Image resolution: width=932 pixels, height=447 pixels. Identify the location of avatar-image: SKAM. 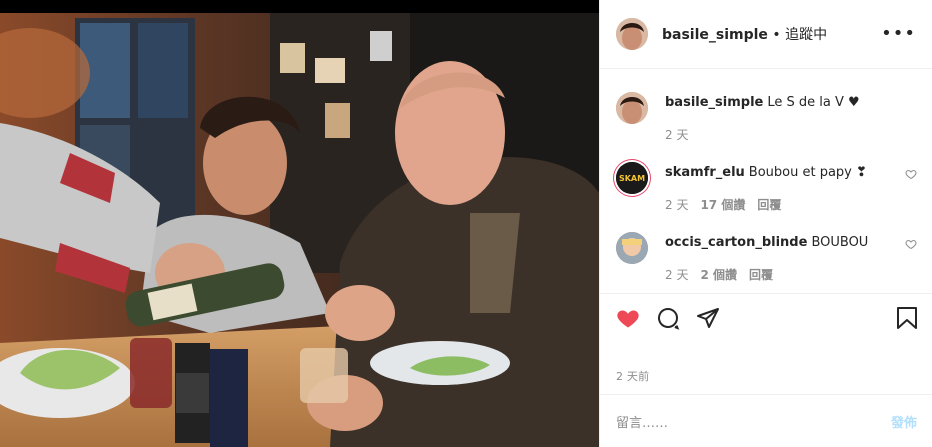
(632, 178).